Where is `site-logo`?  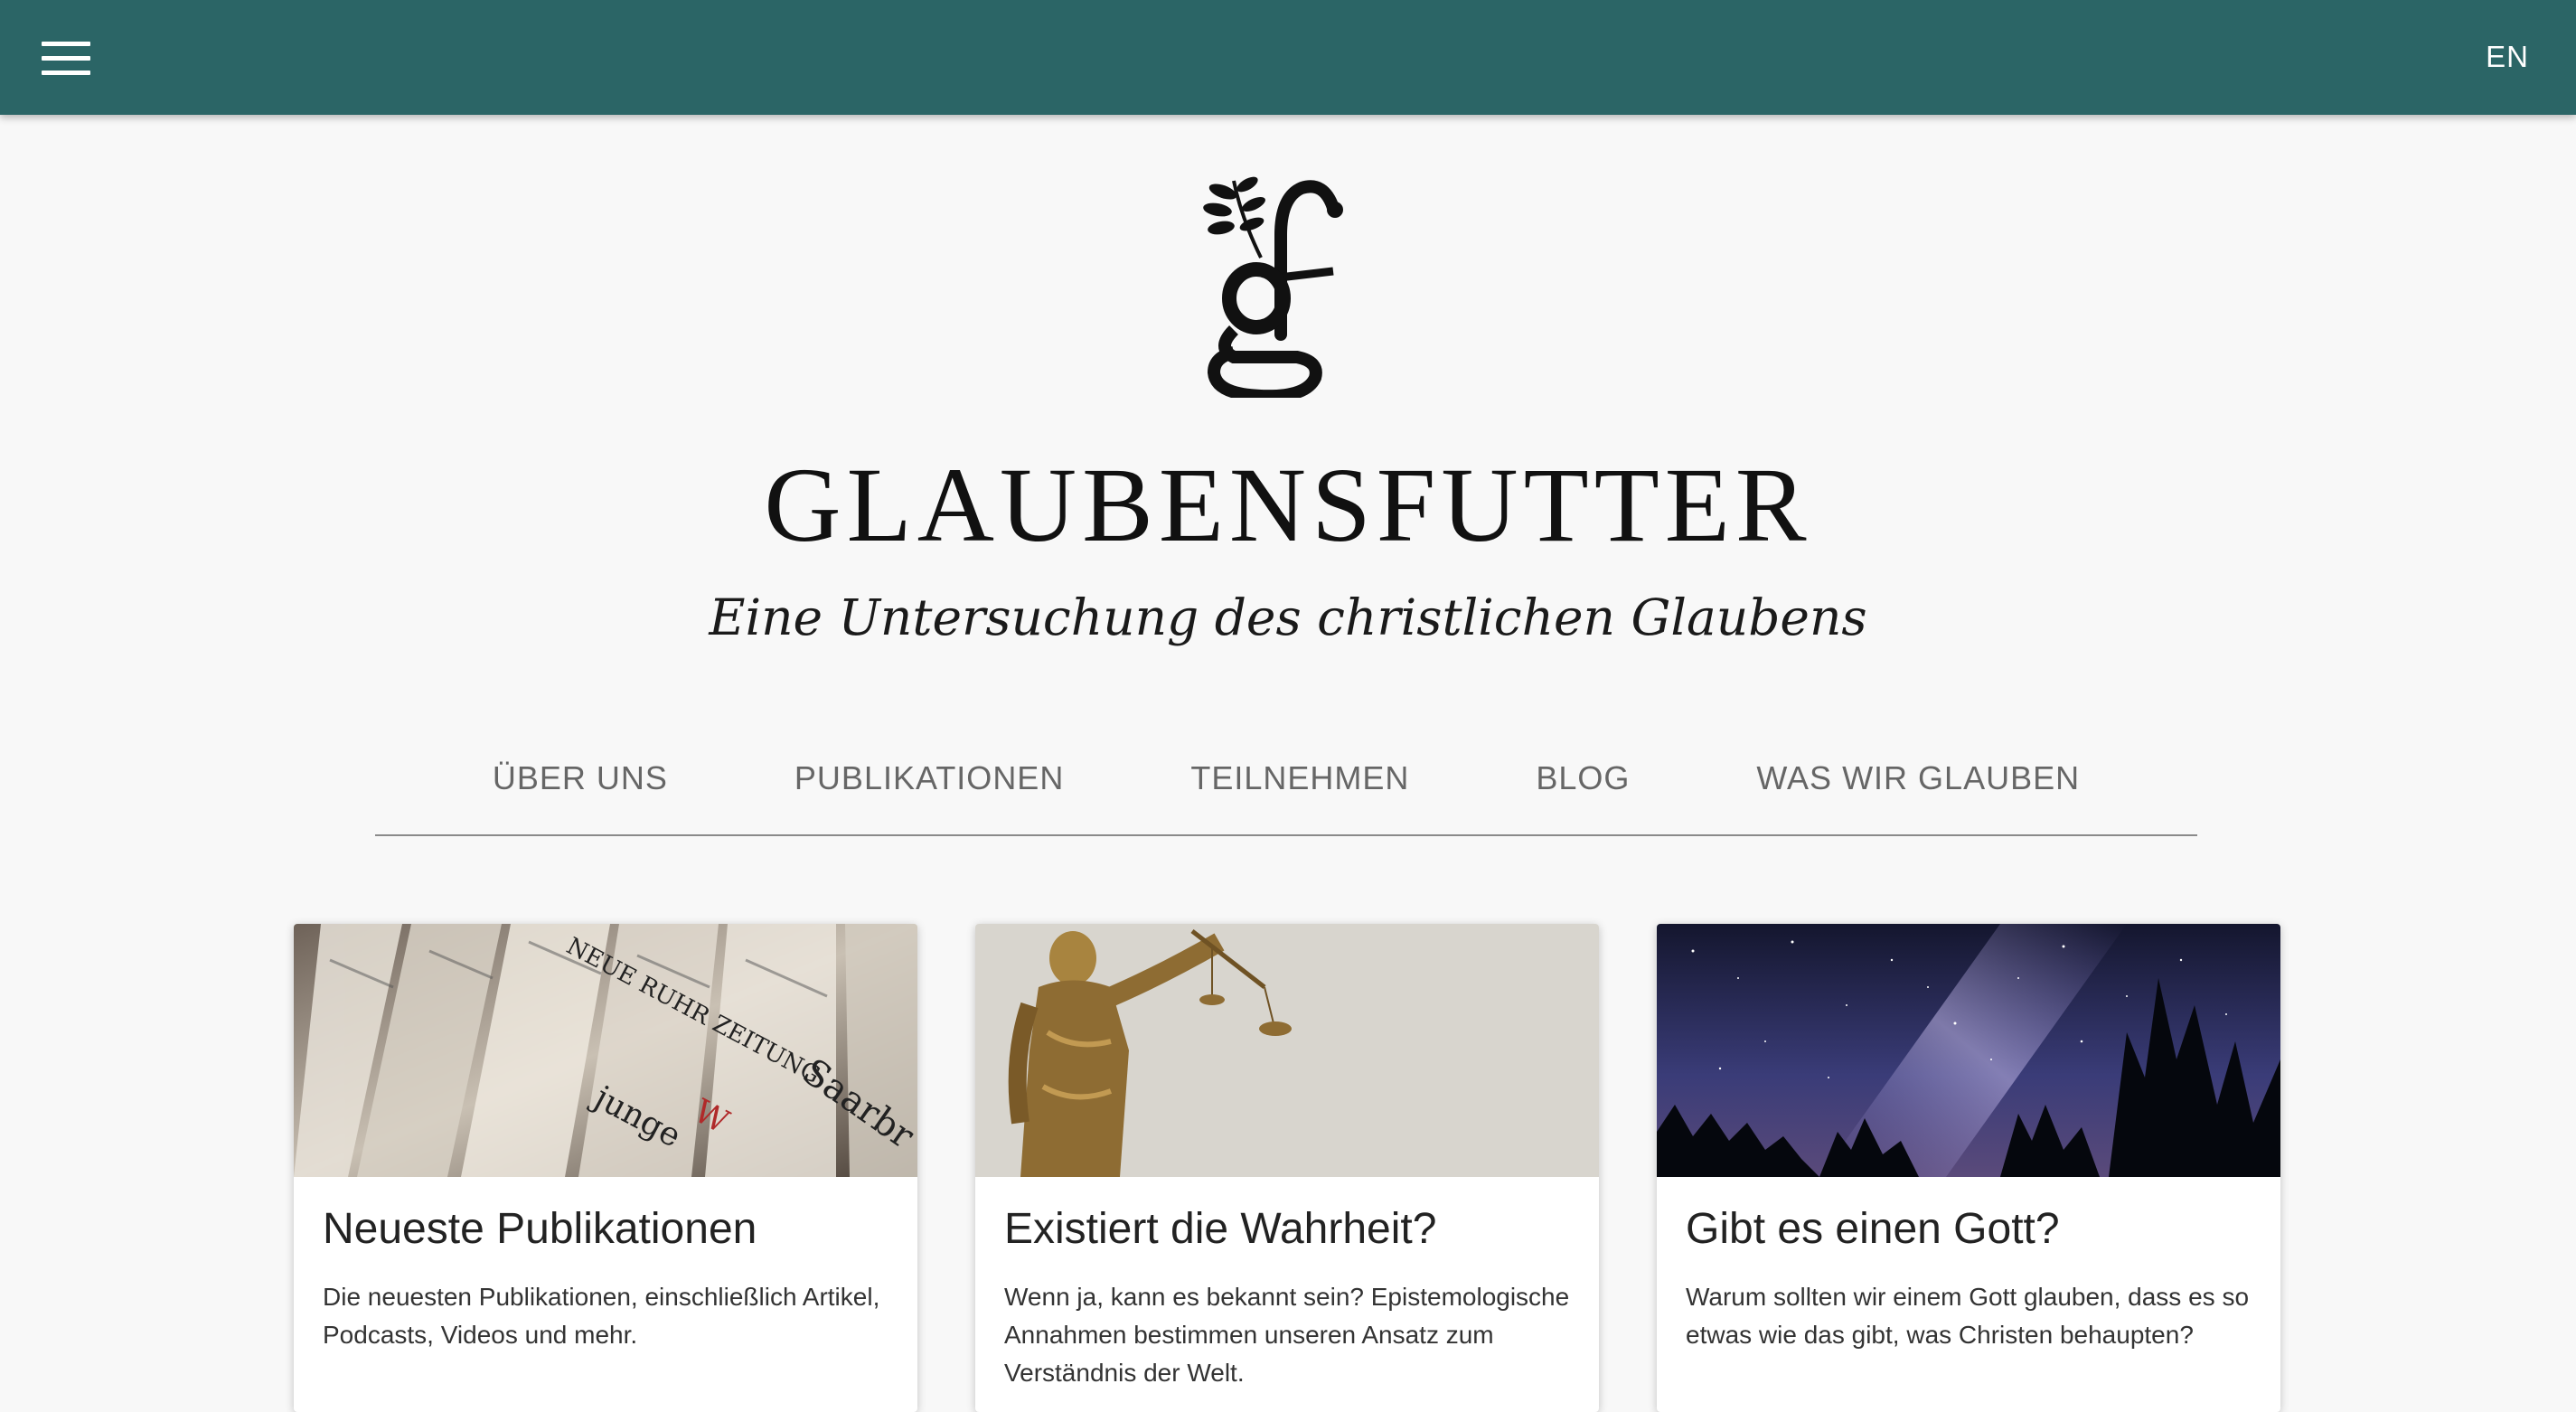
site-logo is located at coordinates (1283, 287).